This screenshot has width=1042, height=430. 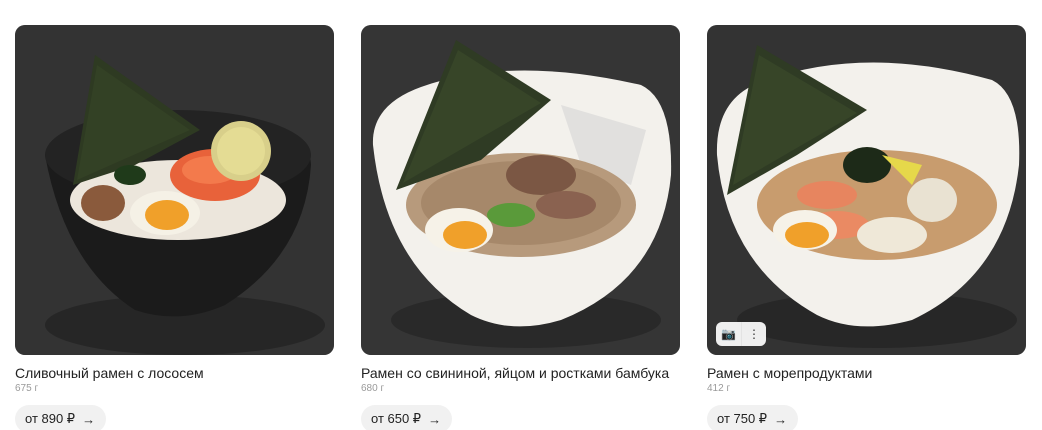 I want to click on more-options-icon: ⋮, so click(x=753, y=334).